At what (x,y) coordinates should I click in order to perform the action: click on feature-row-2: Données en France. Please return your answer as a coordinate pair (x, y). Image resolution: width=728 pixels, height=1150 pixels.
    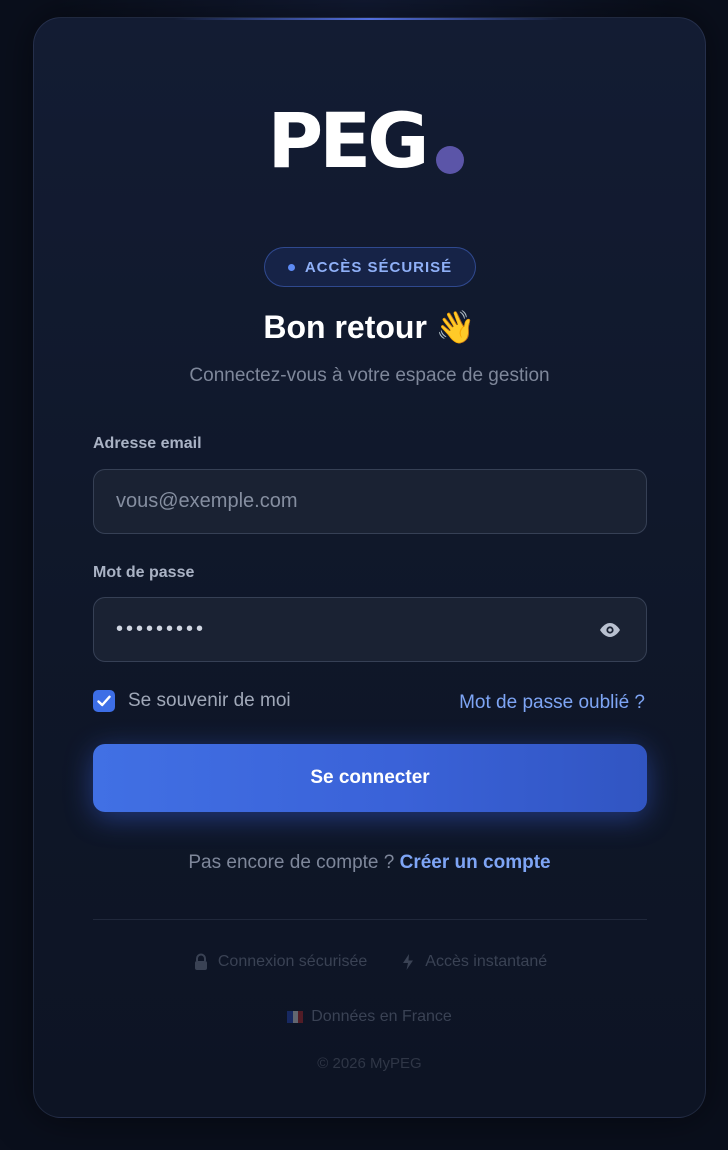
    Looking at the image, I should click on (369, 1017).